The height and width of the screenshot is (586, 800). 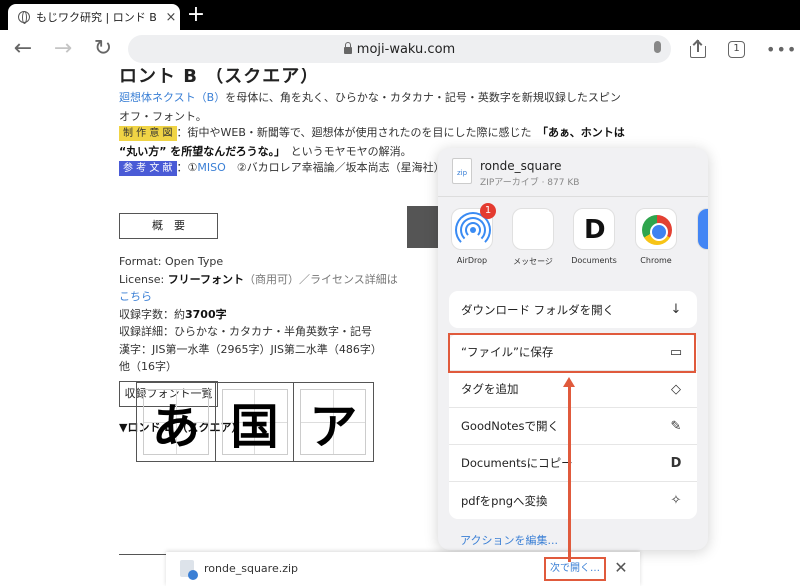 What do you see at coordinates (472, 260) in the screenshot?
I see `app-label: AirDrop` at bounding box center [472, 260].